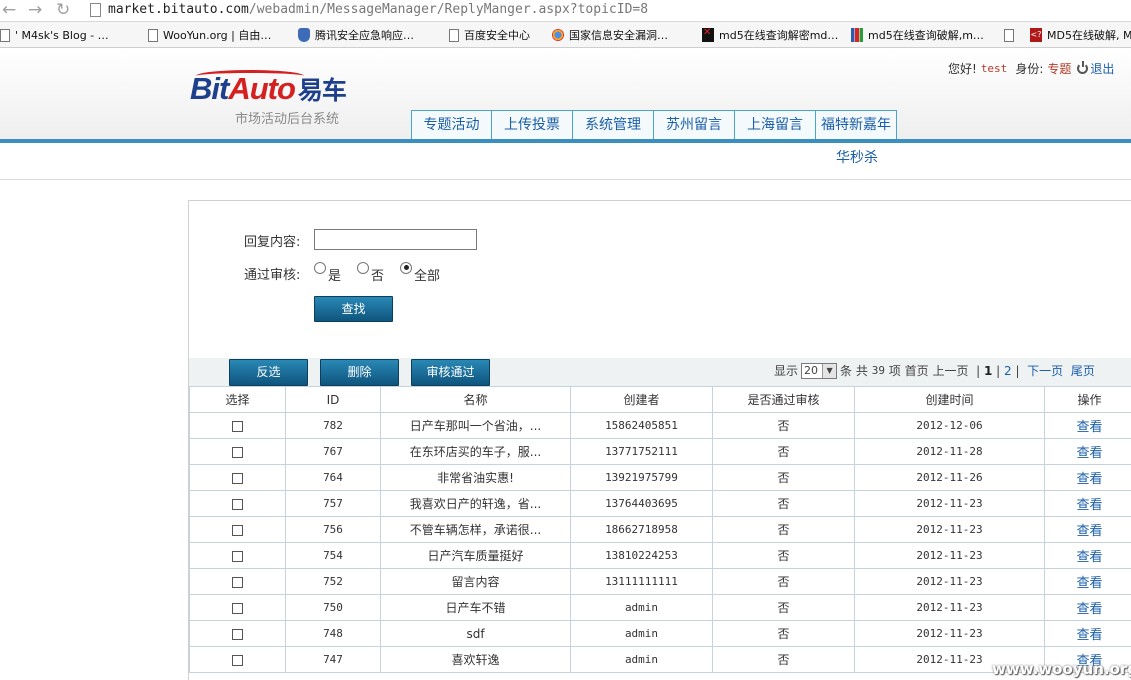  What do you see at coordinates (857, 157) in the screenshot?
I see `sub-nav-item: 华秒杀` at bounding box center [857, 157].